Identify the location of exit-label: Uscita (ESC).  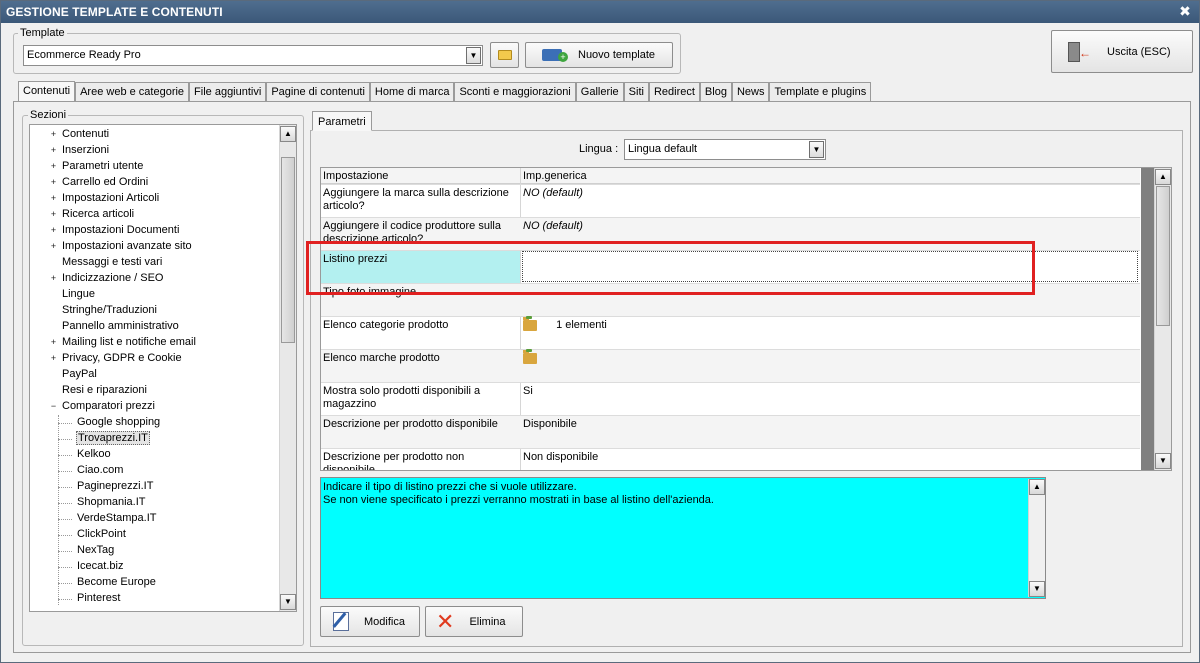
(1139, 51).